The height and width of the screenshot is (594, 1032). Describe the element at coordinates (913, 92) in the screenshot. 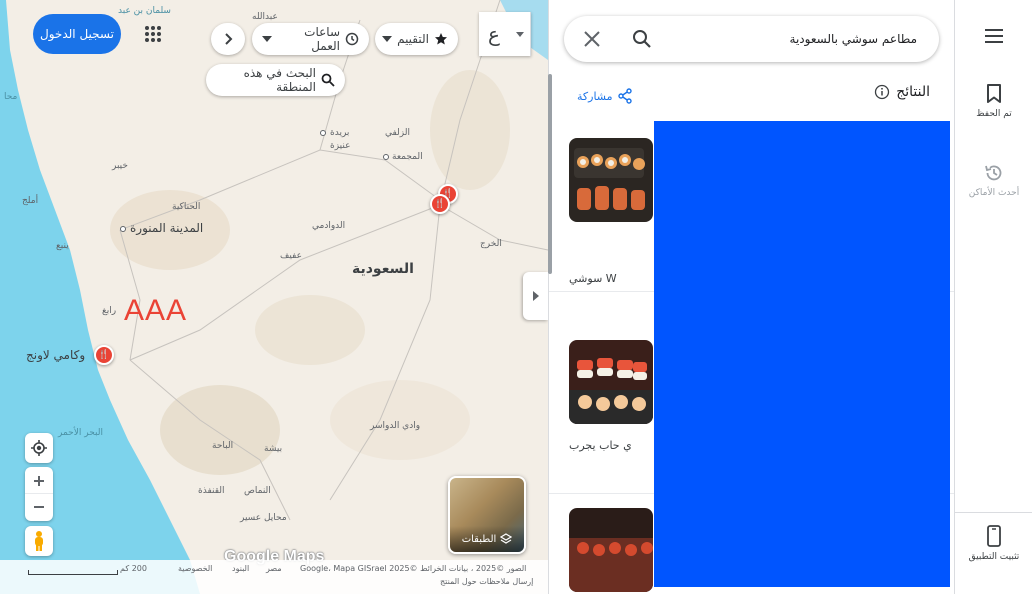

I see `results-title: النتائج` at that location.